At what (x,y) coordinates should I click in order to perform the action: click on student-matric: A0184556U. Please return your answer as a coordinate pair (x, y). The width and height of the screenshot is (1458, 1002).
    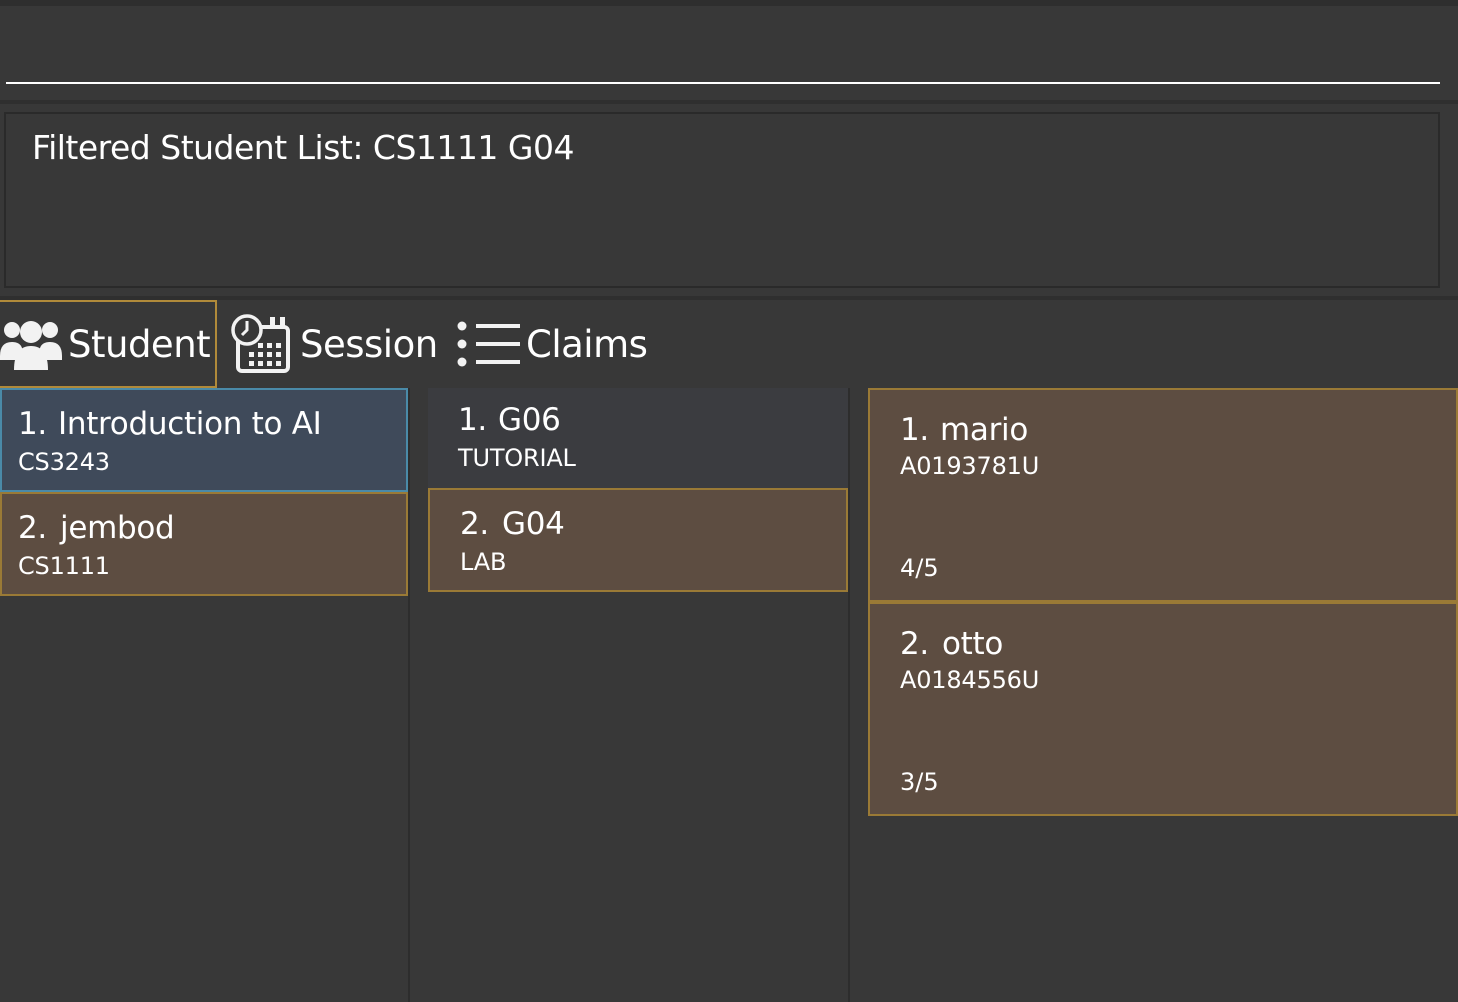
    Looking at the image, I should click on (970, 680).